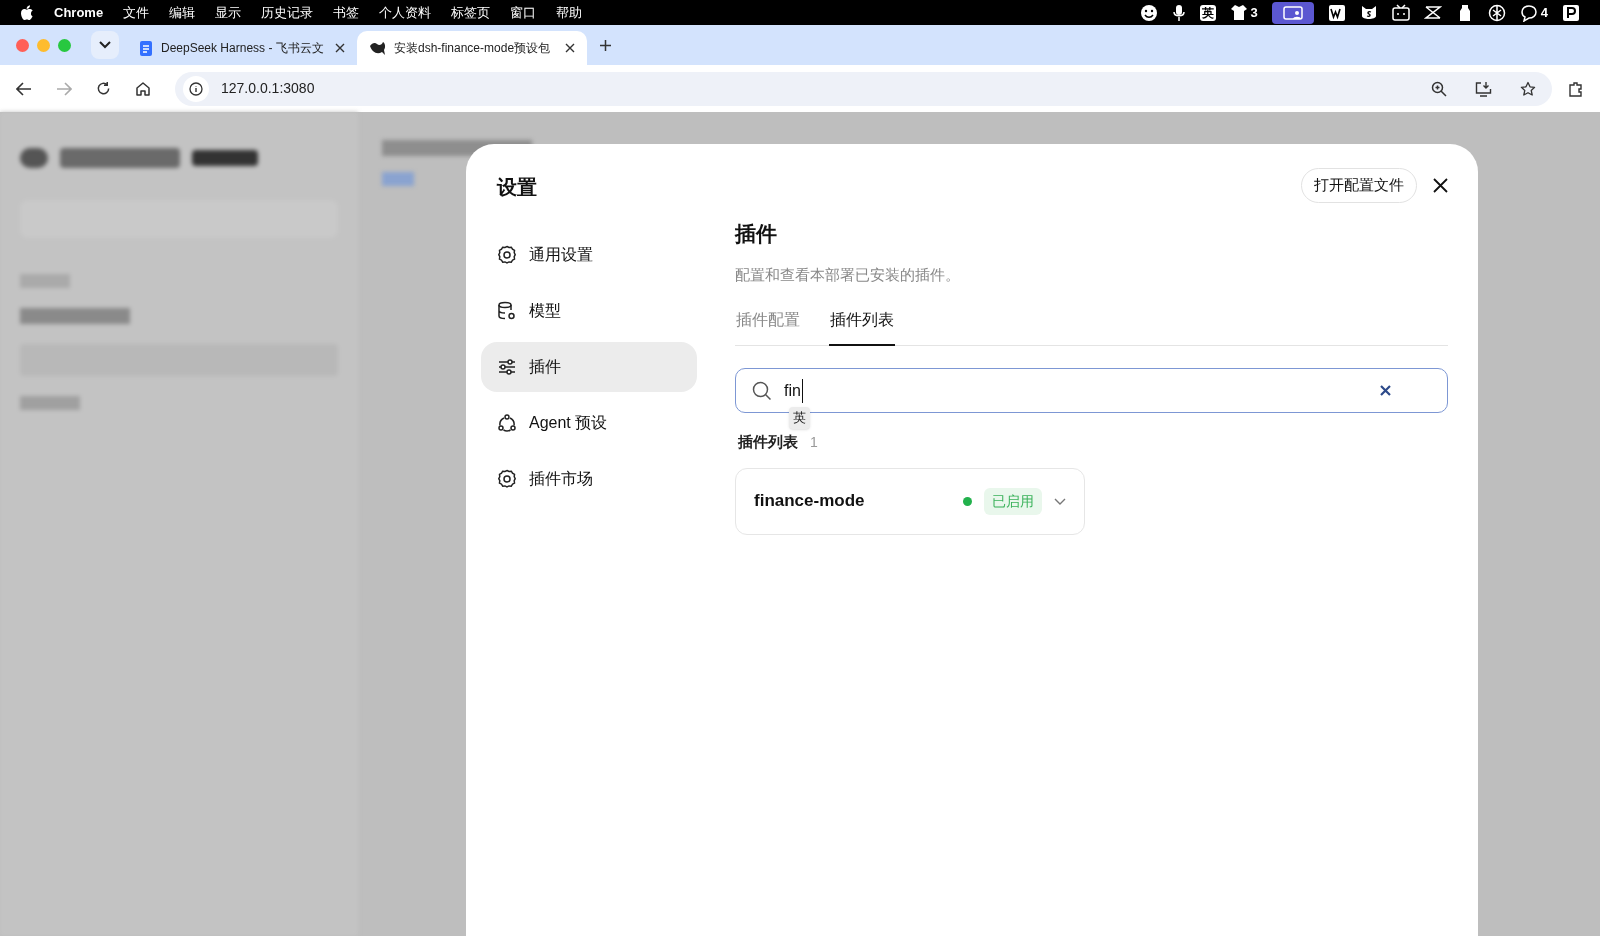  Describe the element at coordinates (863, 88) in the screenshot. I see `address-bar: 127.0.0.1:3080` at that location.